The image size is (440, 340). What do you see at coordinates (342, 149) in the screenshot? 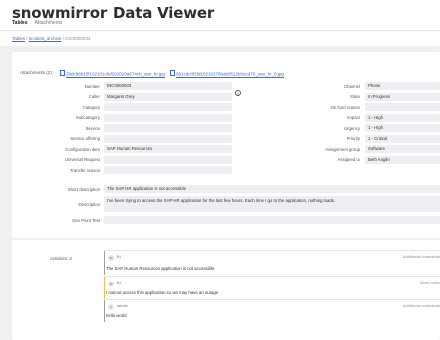
I see `field-label: Assignment group` at bounding box center [342, 149].